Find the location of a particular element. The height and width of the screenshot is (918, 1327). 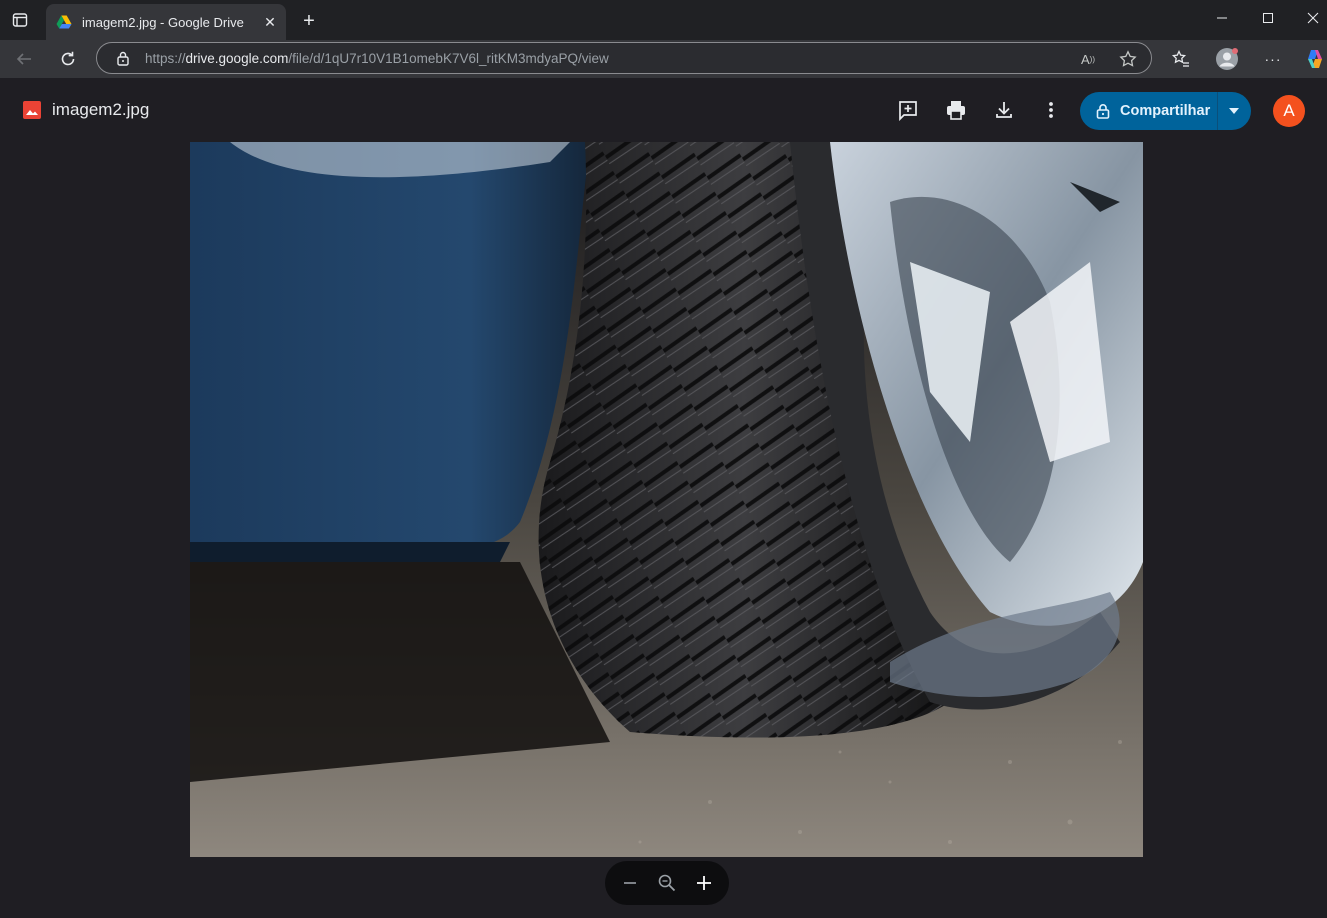

zoom-in-button is located at coordinates (704, 883).